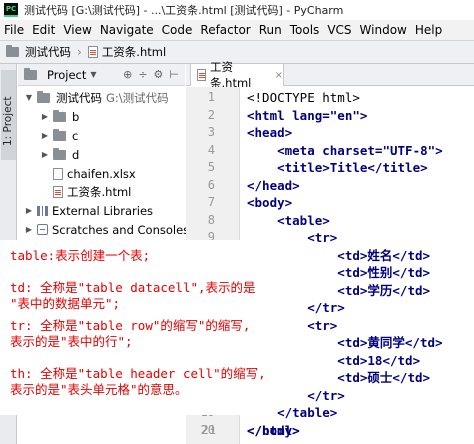 This screenshot has width=474, height=444. I want to click on breadcrumb-project-label: 测试代码, so click(48, 52).